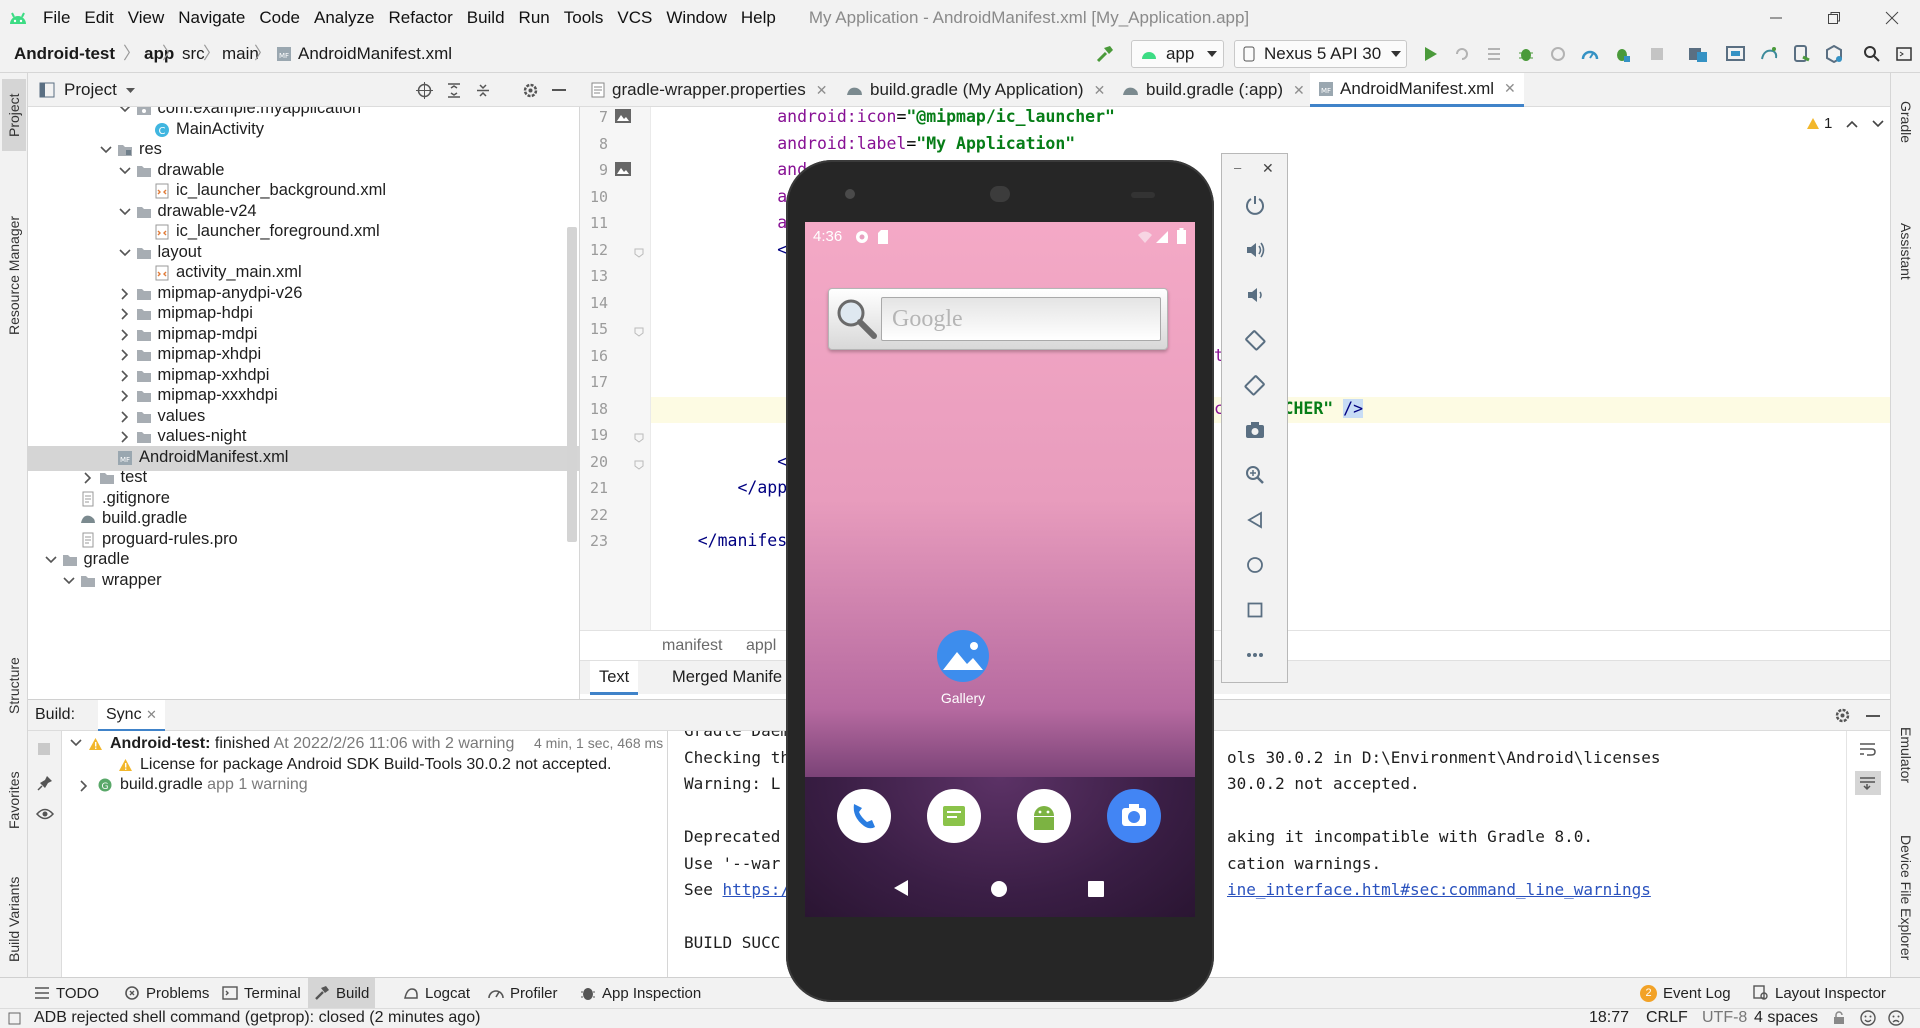  Describe the element at coordinates (1873, 716) in the screenshot. I see `hide-icon` at that location.